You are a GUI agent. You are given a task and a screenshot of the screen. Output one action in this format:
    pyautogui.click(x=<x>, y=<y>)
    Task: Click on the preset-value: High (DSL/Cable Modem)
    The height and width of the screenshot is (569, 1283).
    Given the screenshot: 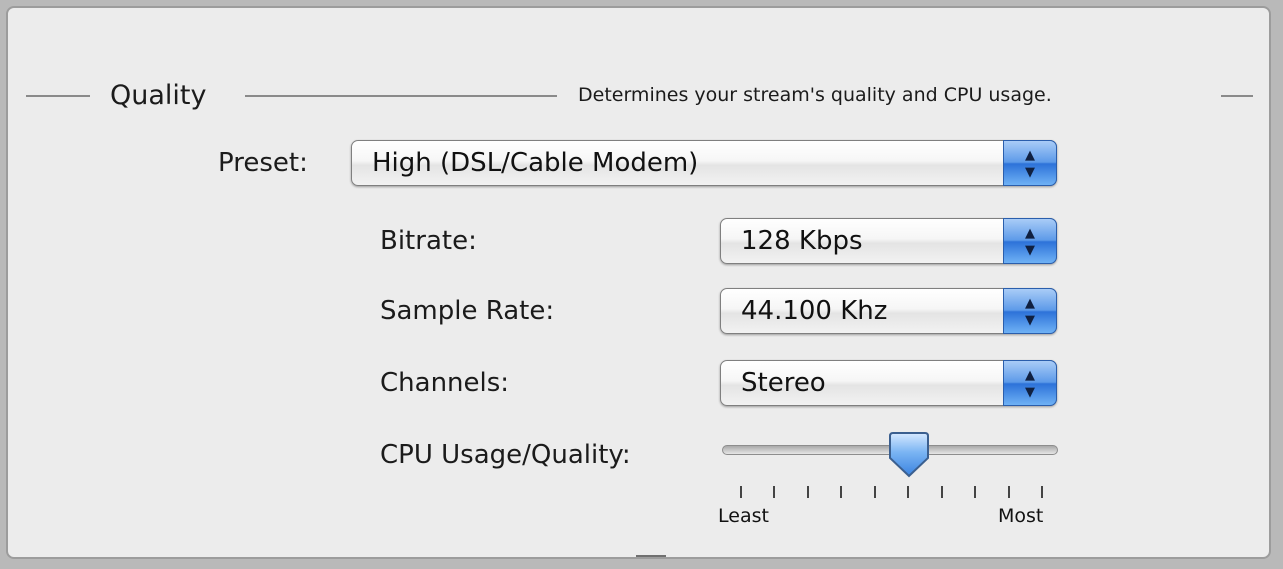 What is the action you would take?
    pyautogui.click(x=535, y=163)
    